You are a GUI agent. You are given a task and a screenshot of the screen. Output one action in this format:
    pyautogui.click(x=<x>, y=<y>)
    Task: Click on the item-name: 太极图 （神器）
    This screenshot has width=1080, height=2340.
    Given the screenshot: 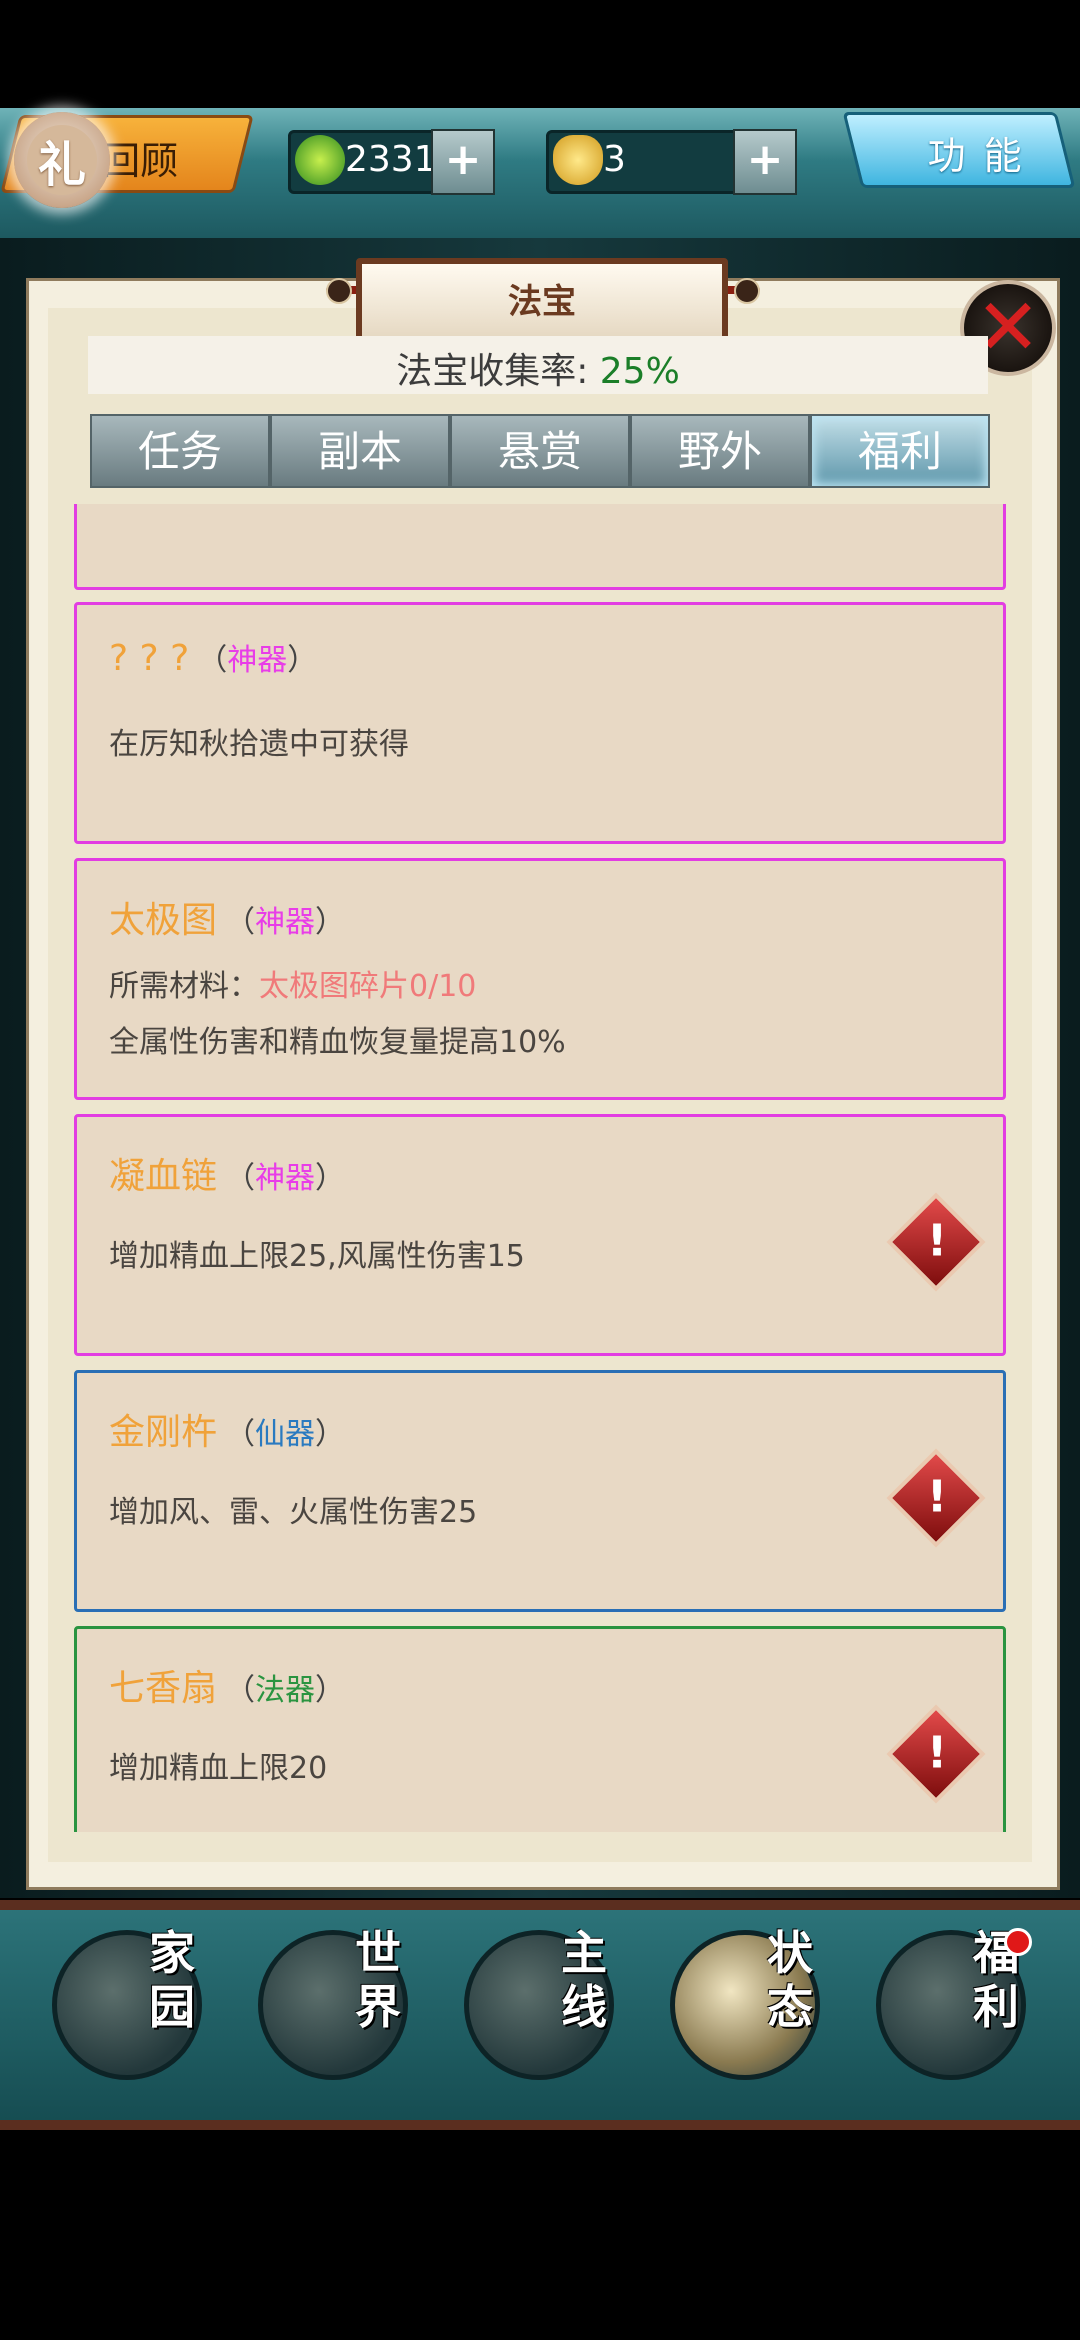 What is the action you would take?
    pyautogui.click(x=227, y=920)
    